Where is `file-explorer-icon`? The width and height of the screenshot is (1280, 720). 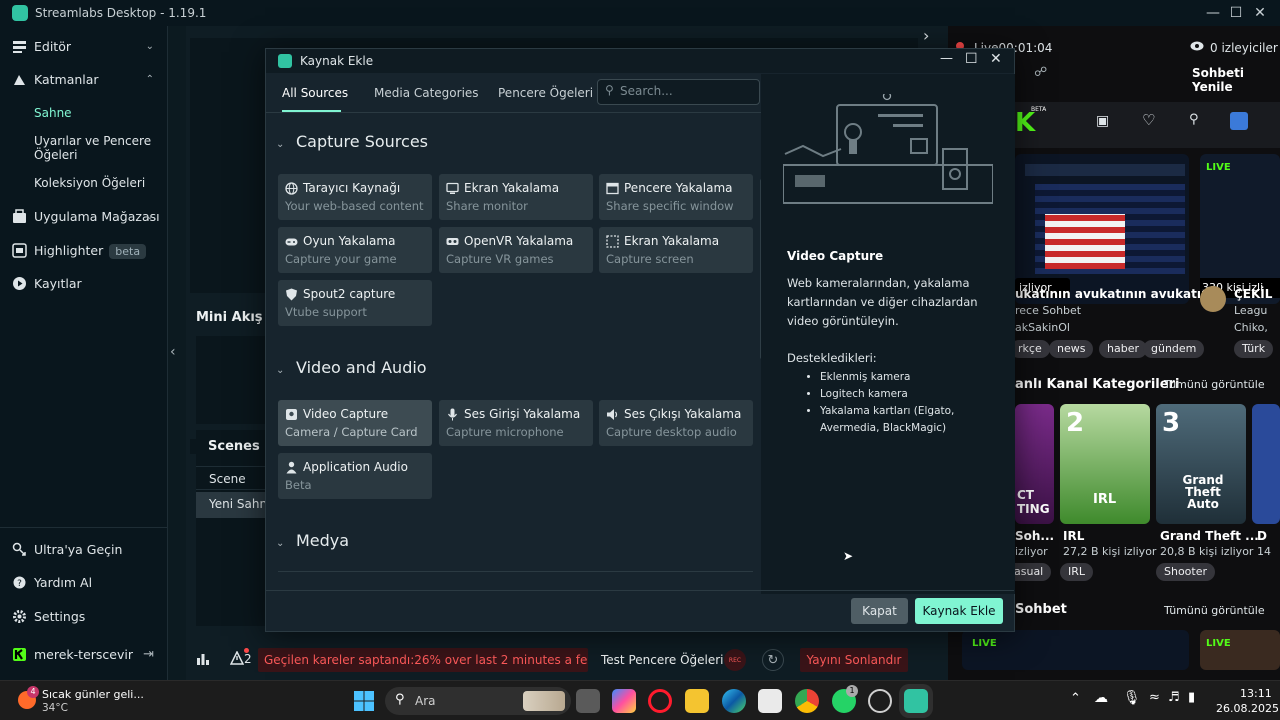 file-explorer-icon is located at coordinates (697, 701).